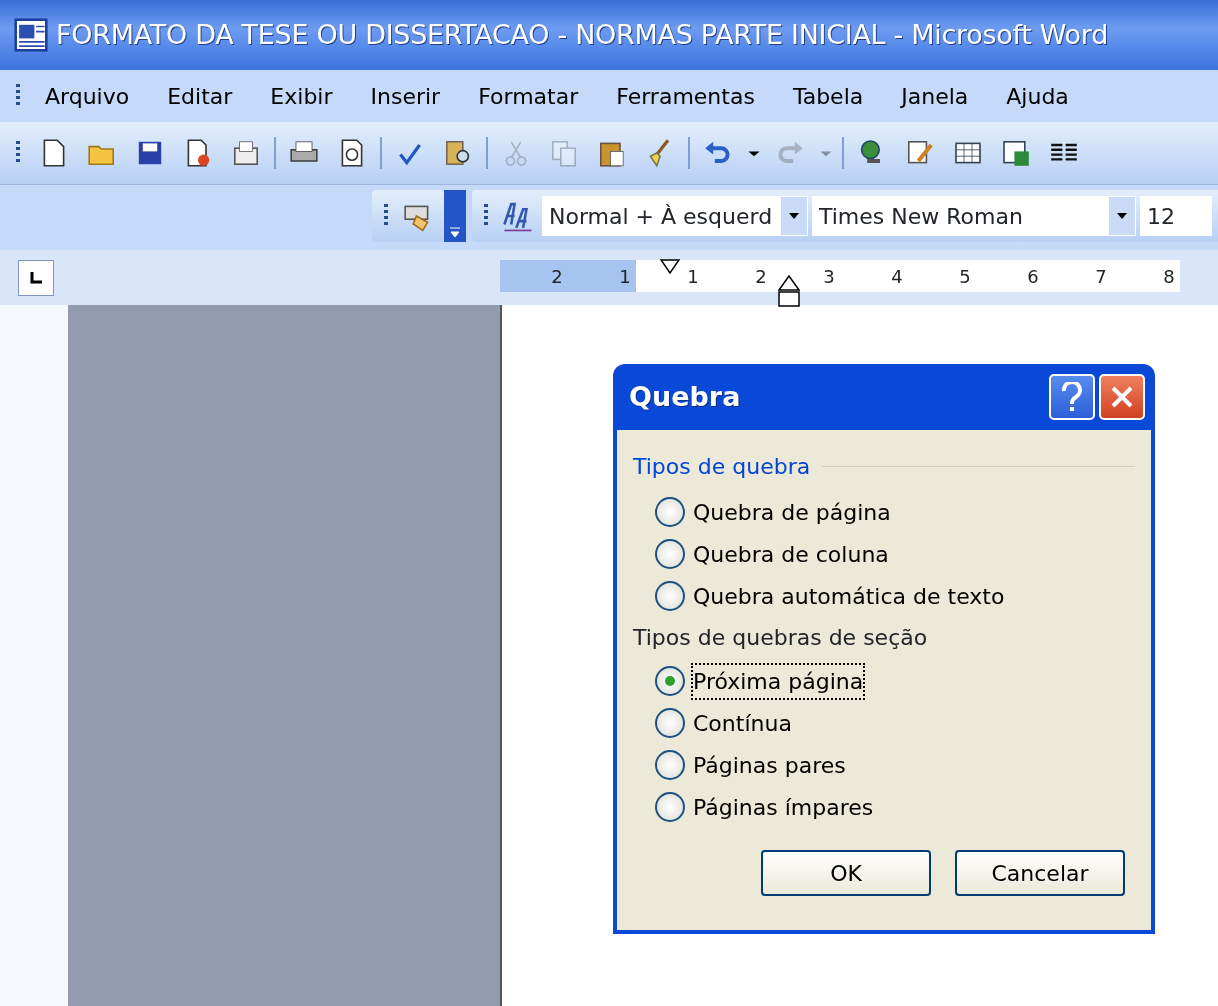 This screenshot has height=1006, width=1218. I want to click on left-tab-icon, so click(36, 277).